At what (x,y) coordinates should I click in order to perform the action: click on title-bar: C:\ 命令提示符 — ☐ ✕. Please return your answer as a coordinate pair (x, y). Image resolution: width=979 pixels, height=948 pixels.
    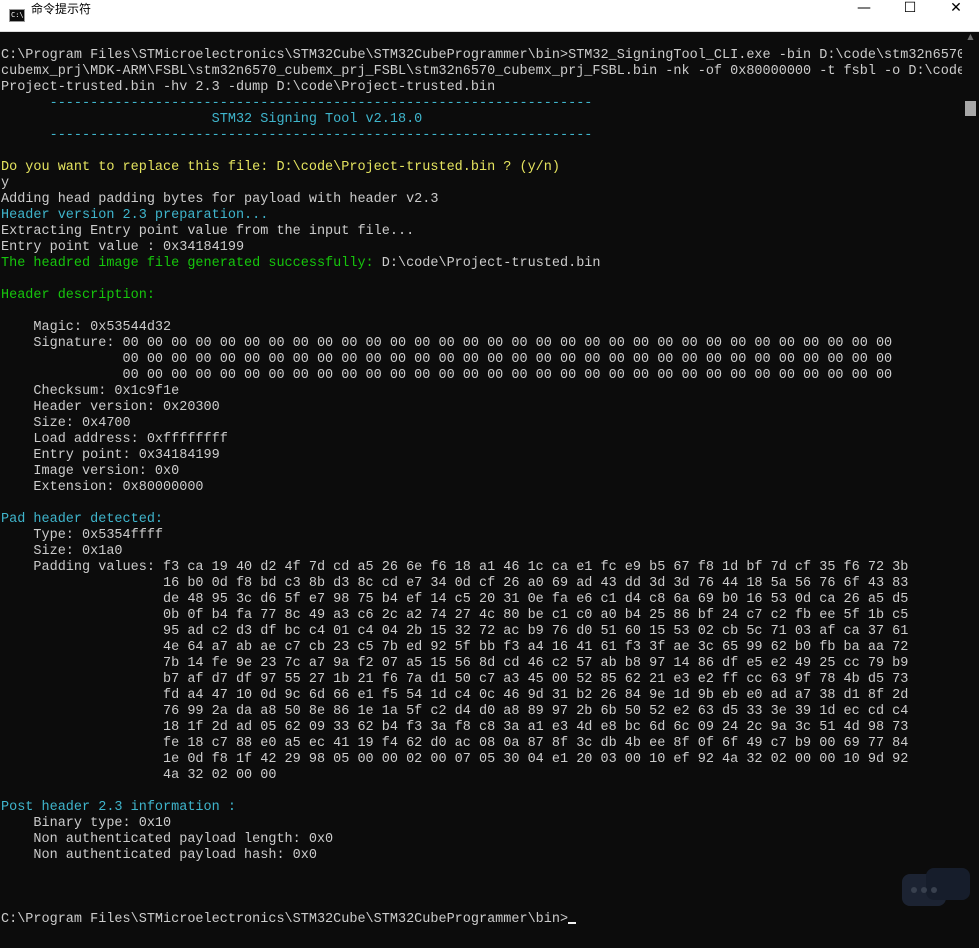
    Looking at the image, I should click on (489, 16).